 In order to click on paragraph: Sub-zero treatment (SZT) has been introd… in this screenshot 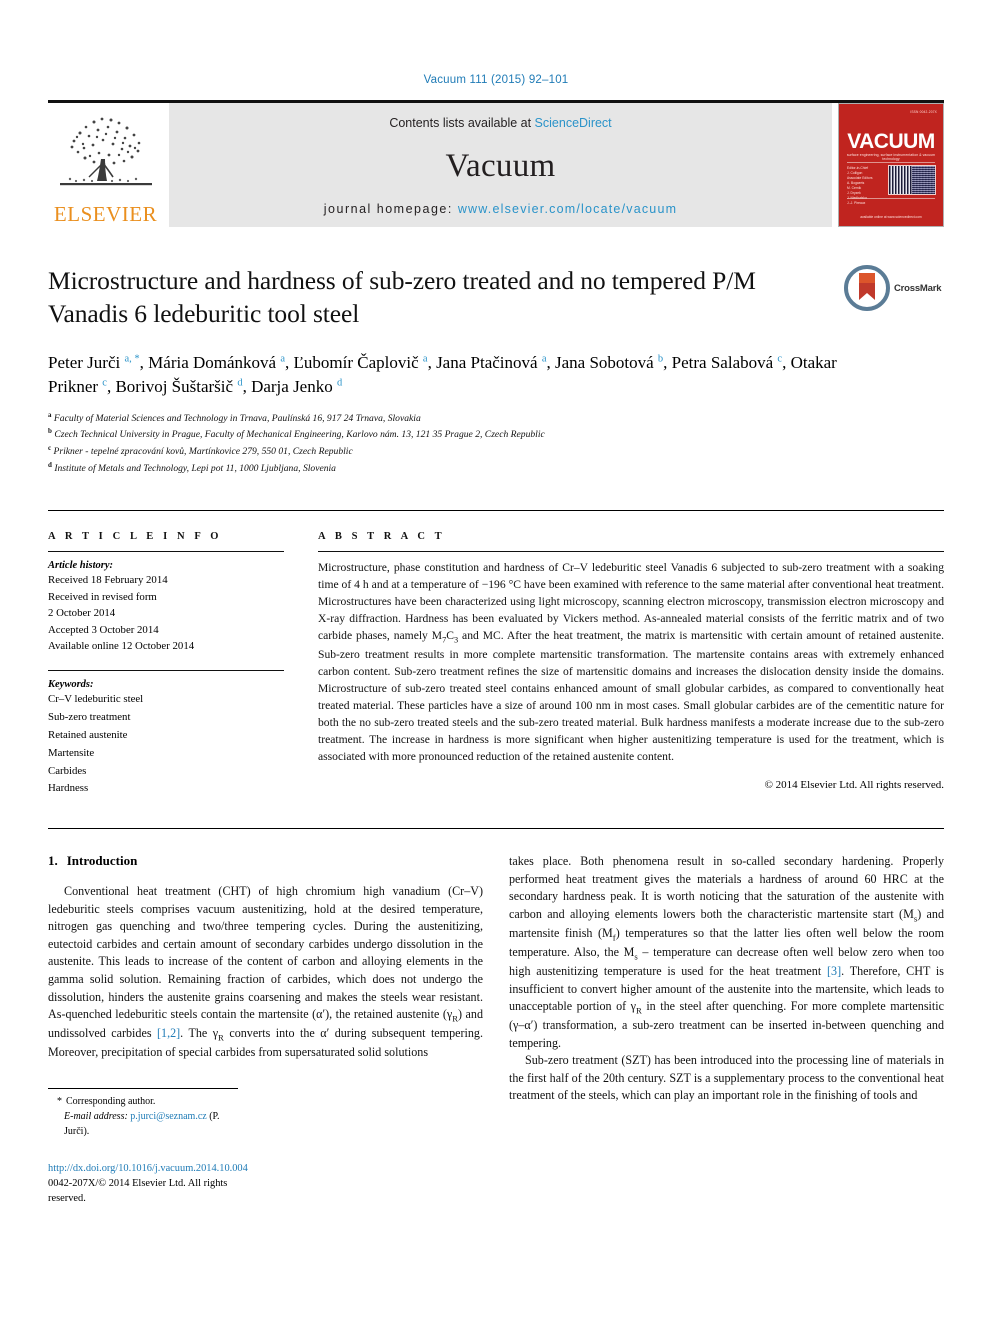, I will do `click(726, 1078)`.